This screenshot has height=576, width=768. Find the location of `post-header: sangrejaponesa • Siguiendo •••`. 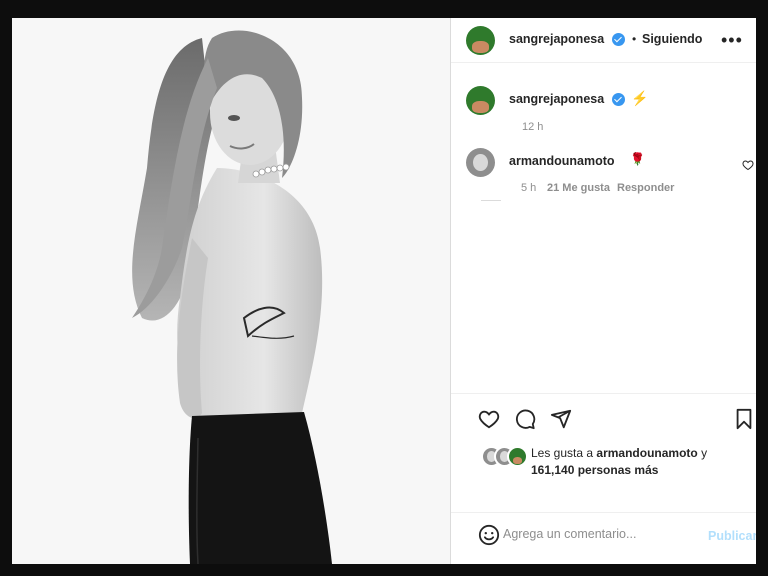

post-header: sangrejaponesa • Siguiendo ••• is located at coordinates (603, 40).